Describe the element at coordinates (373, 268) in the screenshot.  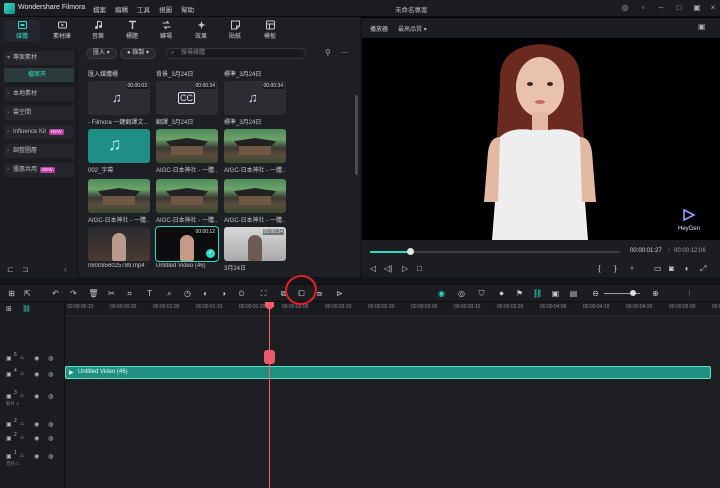
I see `prev-frame-icon: ◁` at that location.